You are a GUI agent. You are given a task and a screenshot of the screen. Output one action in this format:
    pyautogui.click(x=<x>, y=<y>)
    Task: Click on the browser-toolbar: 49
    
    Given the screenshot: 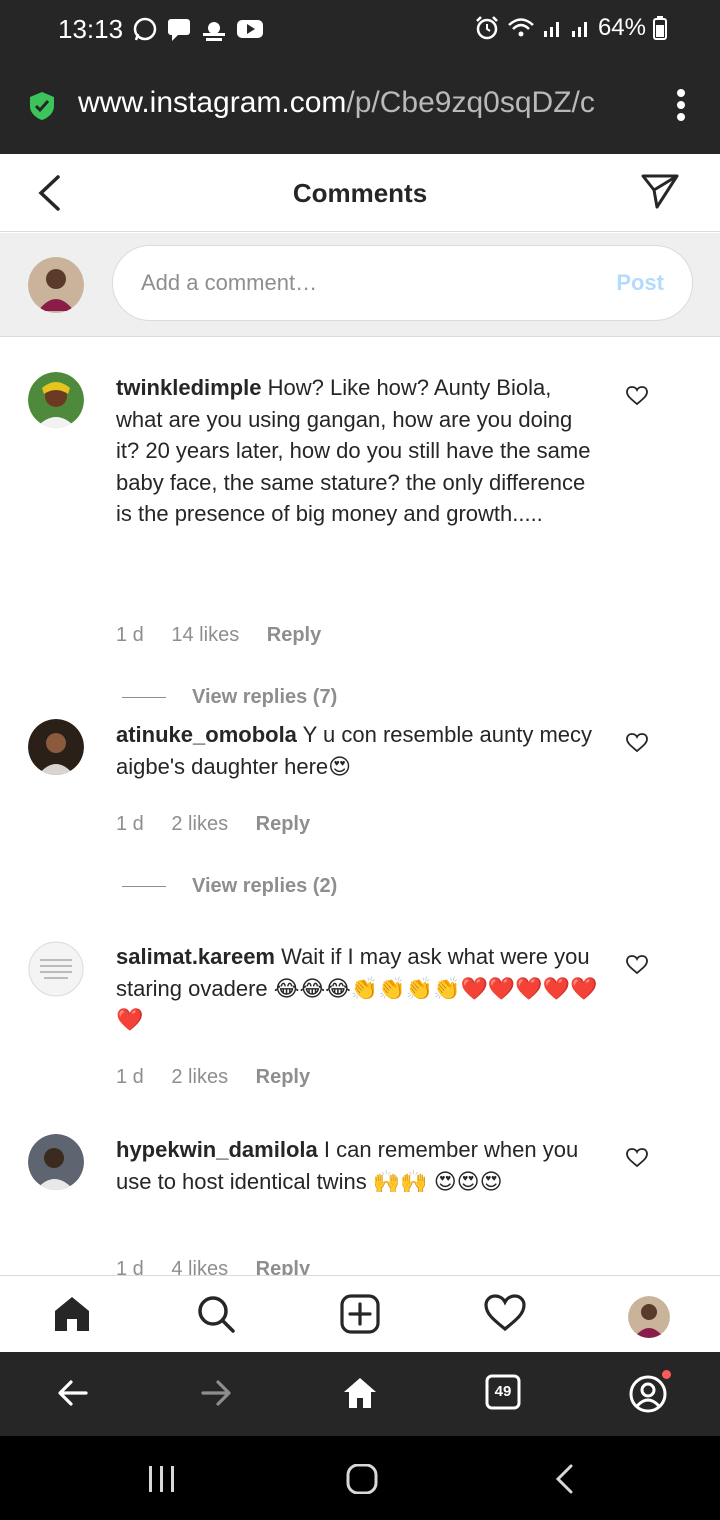 What is the action you would take?
    pyautogui.click(x=360, y=1394)
    